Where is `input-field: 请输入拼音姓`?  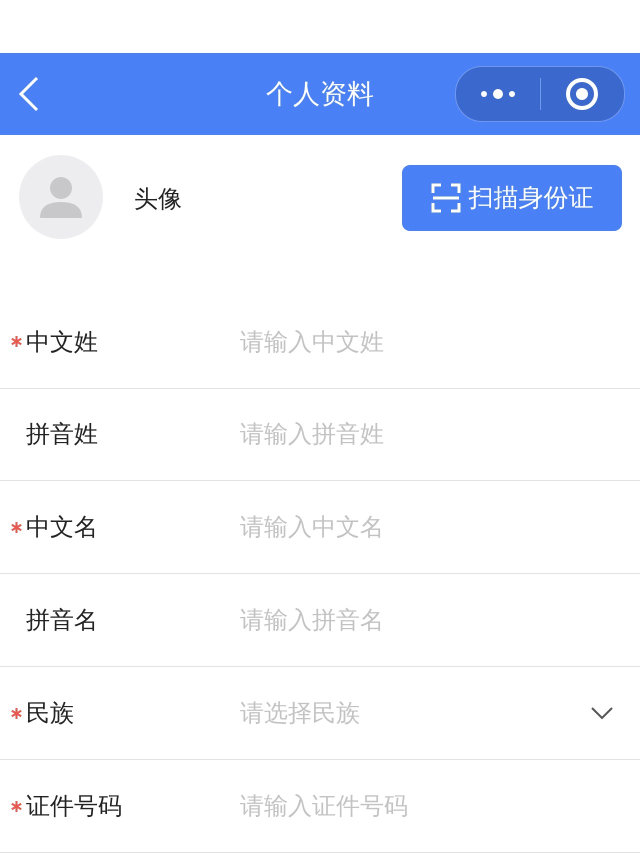 input-field: 请输入拼音姓 is located at coordinates (427, 434).